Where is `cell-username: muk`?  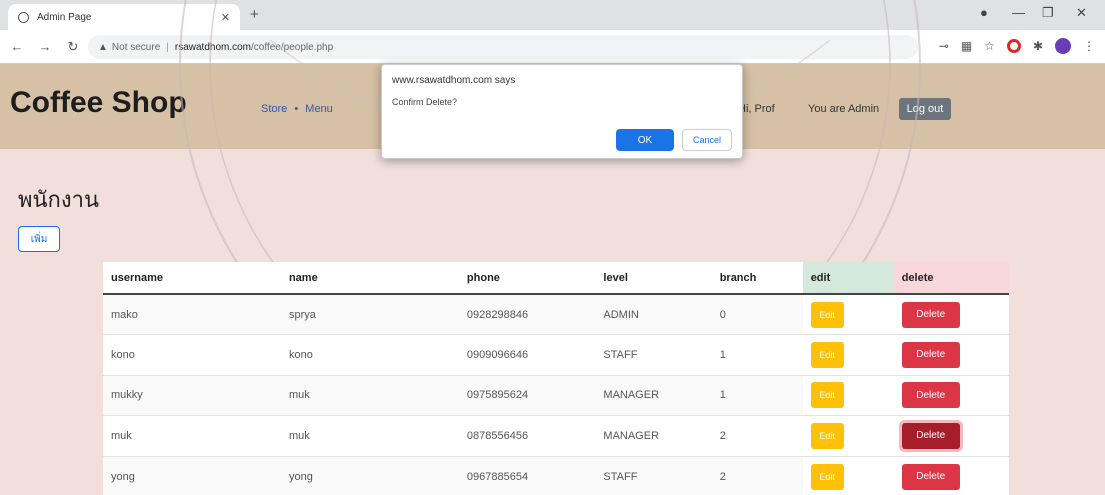 cell-username: muk is located at coordinates (192, 435).